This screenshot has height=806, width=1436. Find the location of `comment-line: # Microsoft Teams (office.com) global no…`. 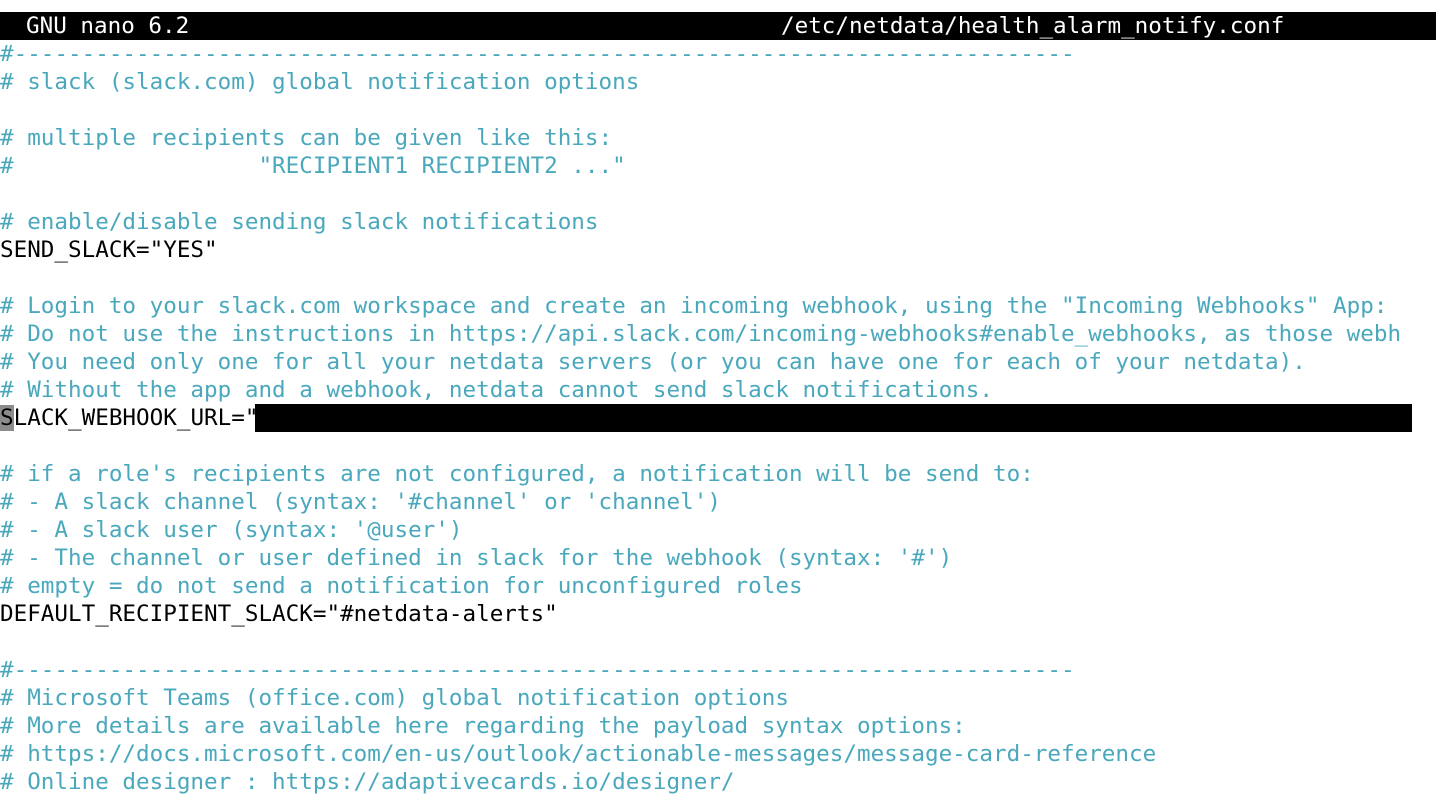

comment-line: # Microsoft Teams (office.com) global no… is located at coordinates (718, 698).